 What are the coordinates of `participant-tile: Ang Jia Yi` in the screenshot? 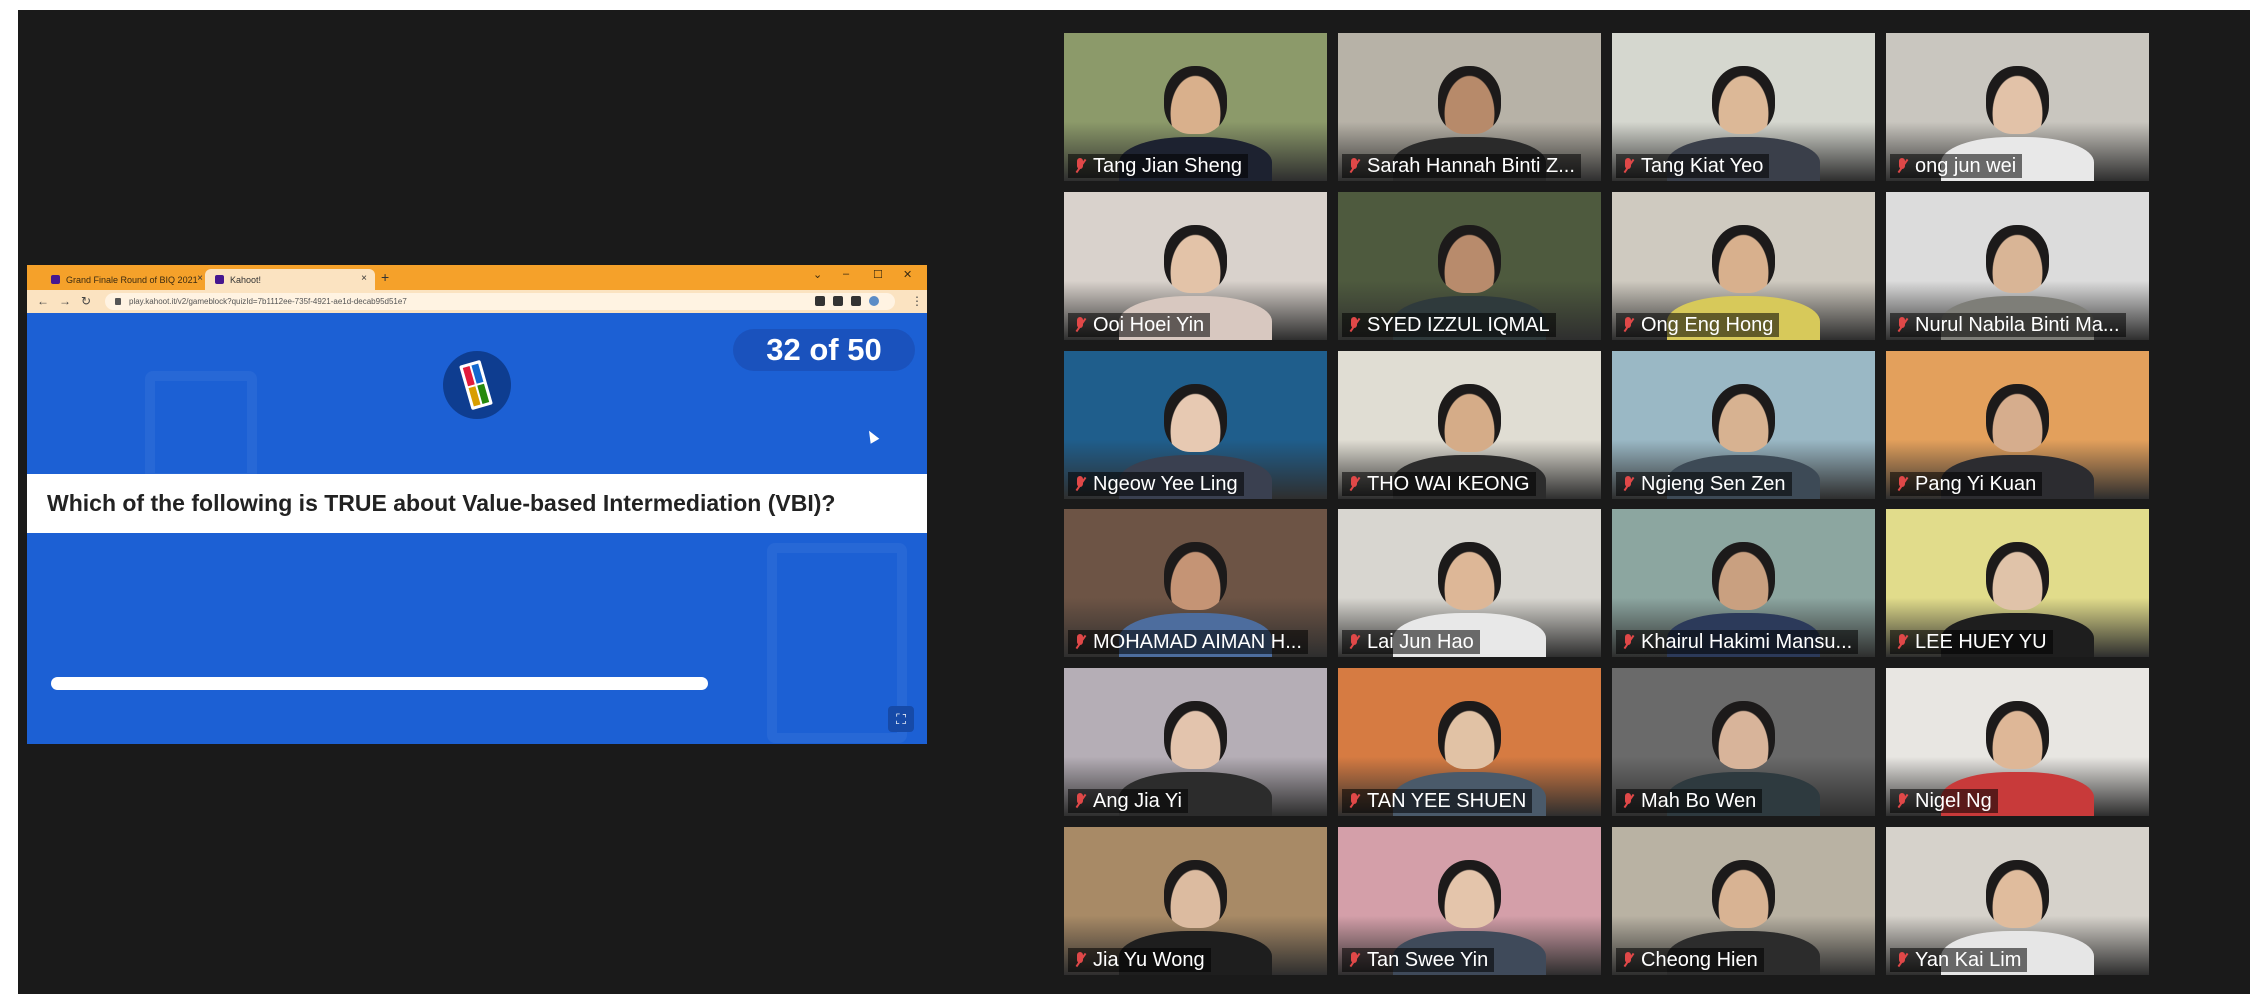 It's located at (1195, 742).